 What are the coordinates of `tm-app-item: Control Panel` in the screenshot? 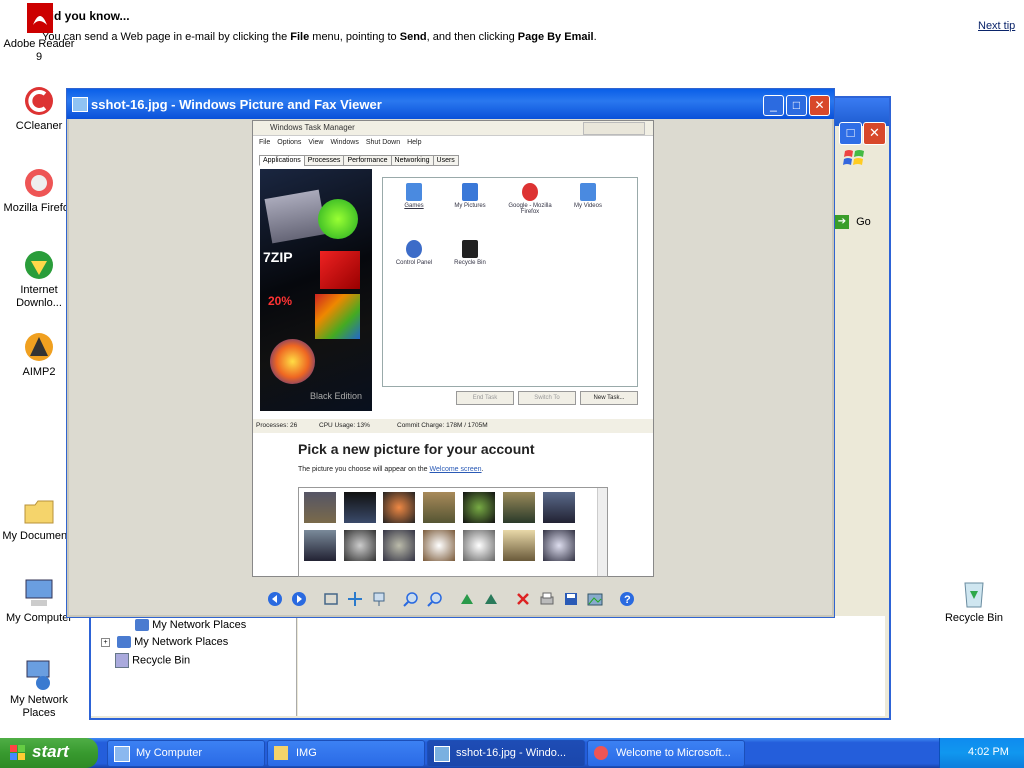 It's located at (414, 253).